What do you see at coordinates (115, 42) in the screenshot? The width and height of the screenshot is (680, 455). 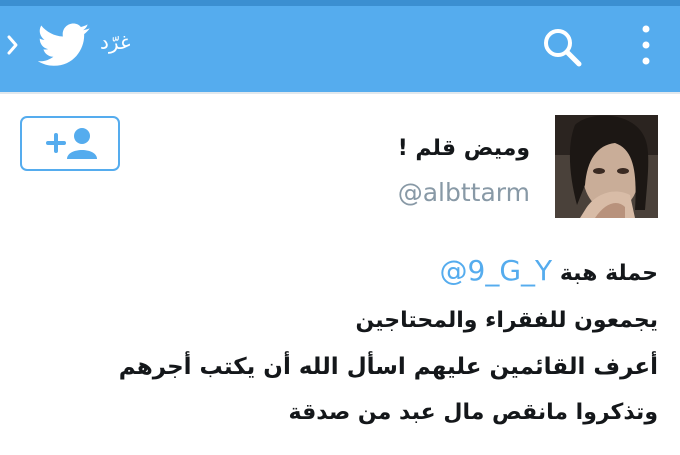 I see `compose-tweet-button: غرّد` at bounding box center [115, 42].